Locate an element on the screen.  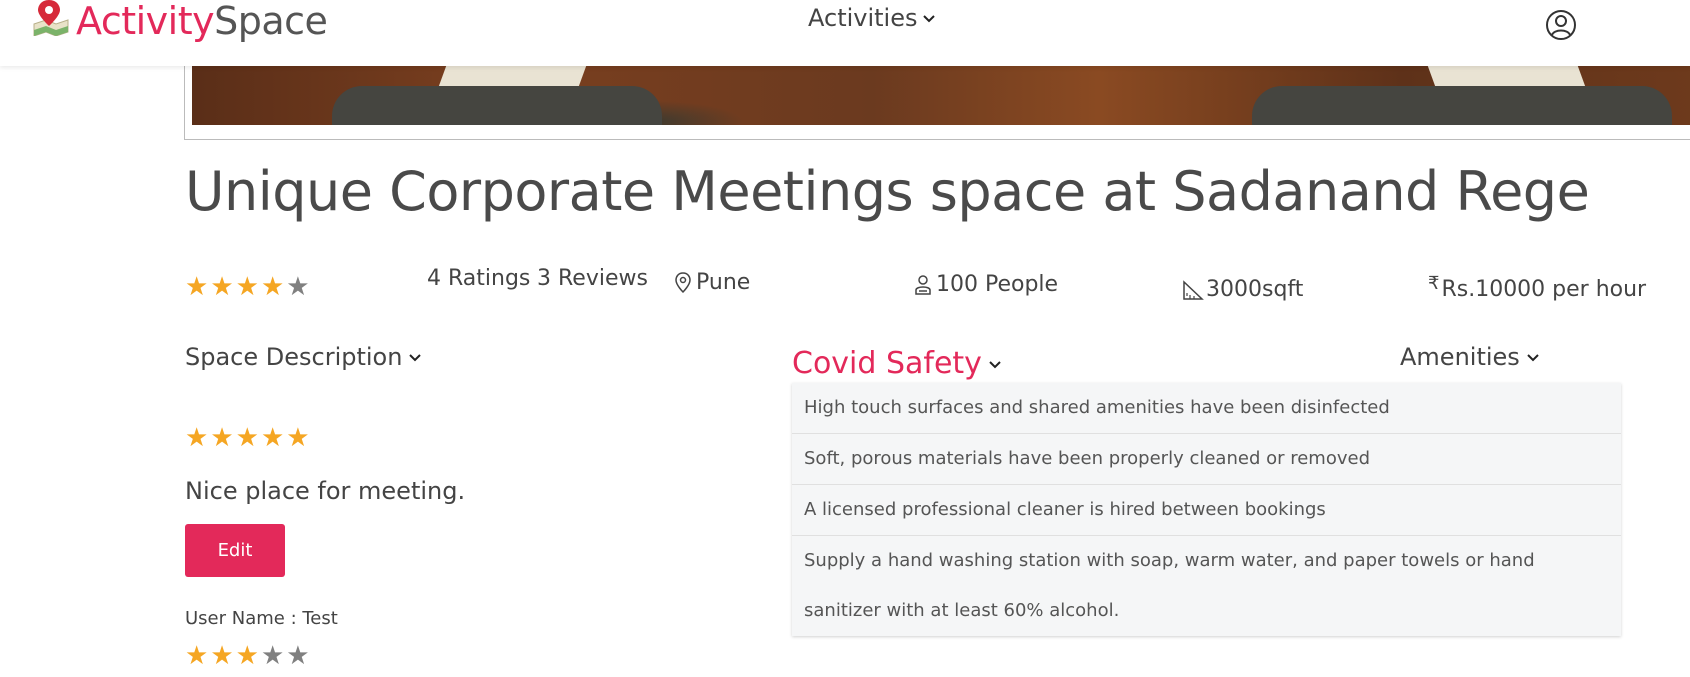
logo-text: ActivitySpace is located at coordinates (202, 21).